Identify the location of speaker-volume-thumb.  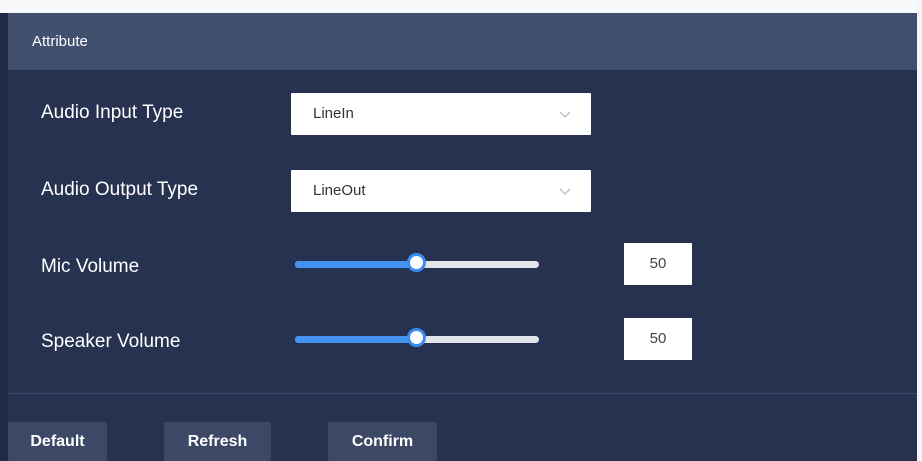
(416, 337).